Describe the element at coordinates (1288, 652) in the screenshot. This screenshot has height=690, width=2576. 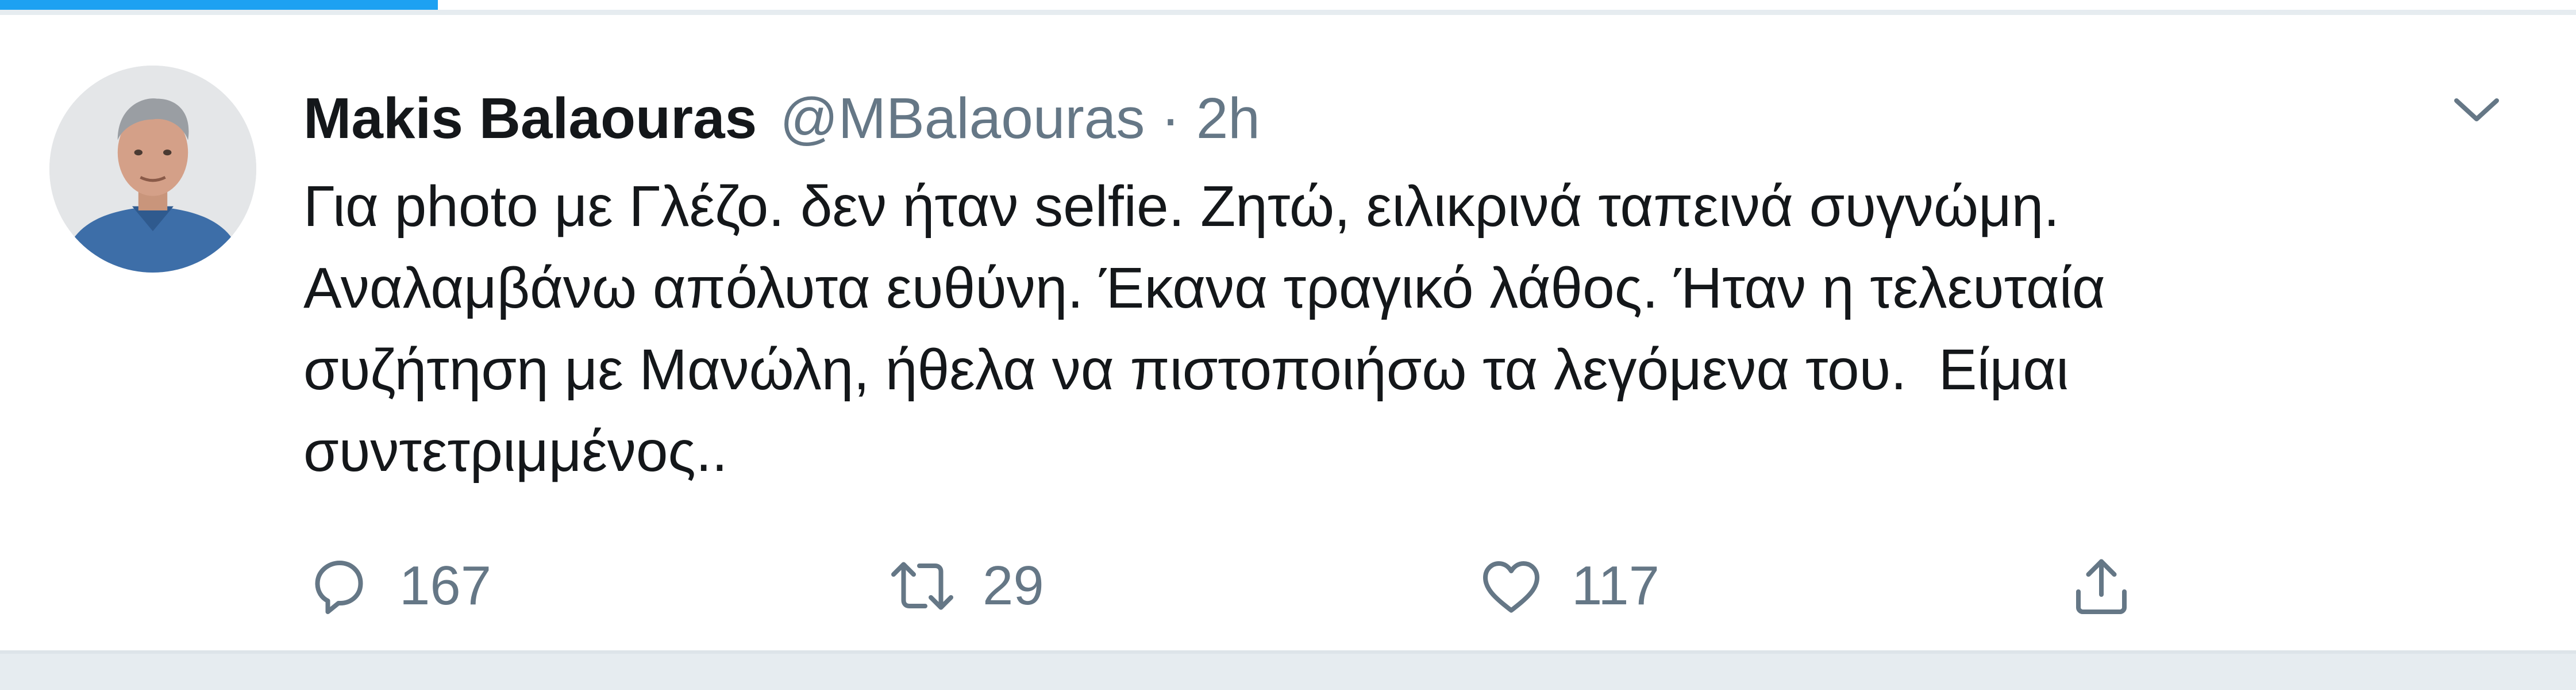
I see `separator-line` at that location.